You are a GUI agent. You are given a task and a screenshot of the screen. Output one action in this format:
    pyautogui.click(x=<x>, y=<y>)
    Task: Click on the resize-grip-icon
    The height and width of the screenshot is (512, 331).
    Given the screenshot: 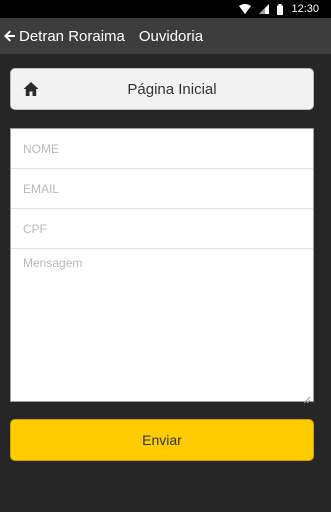 What is the action you would take?
    pyautogui.click(x=307, y=397)
    